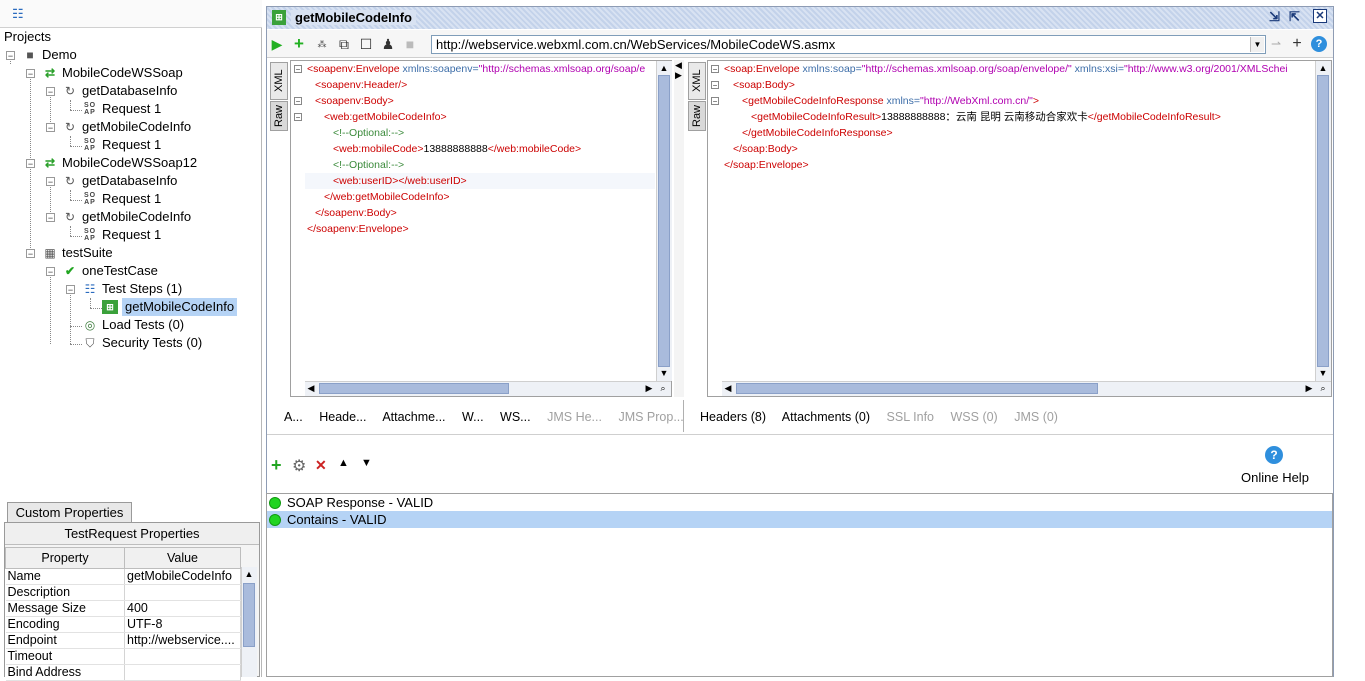  What do you see at coordinates (299, 43) in the screenshot?
I see `add-icon: +` at bounding box center [299, 43].